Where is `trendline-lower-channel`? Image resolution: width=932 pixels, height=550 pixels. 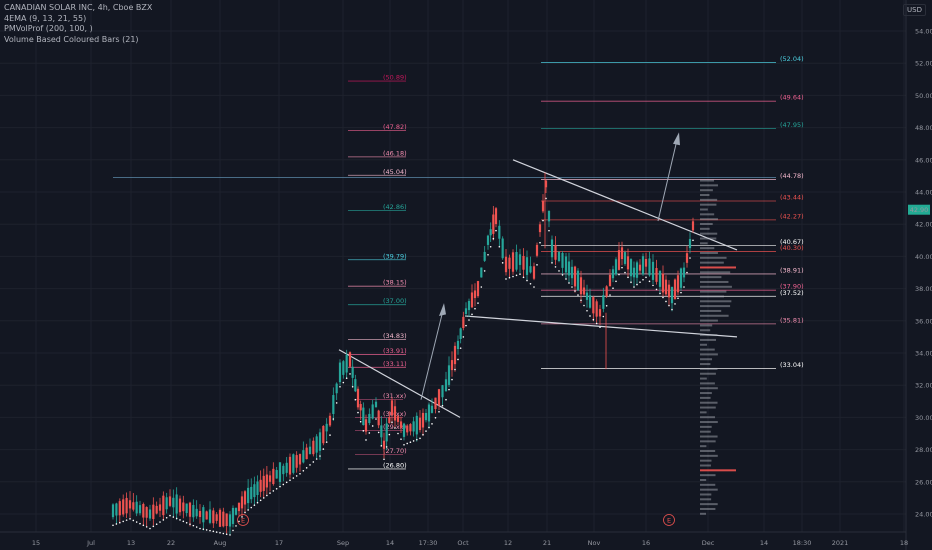
trendline-lower-channel is located at coordinates (601, 326).